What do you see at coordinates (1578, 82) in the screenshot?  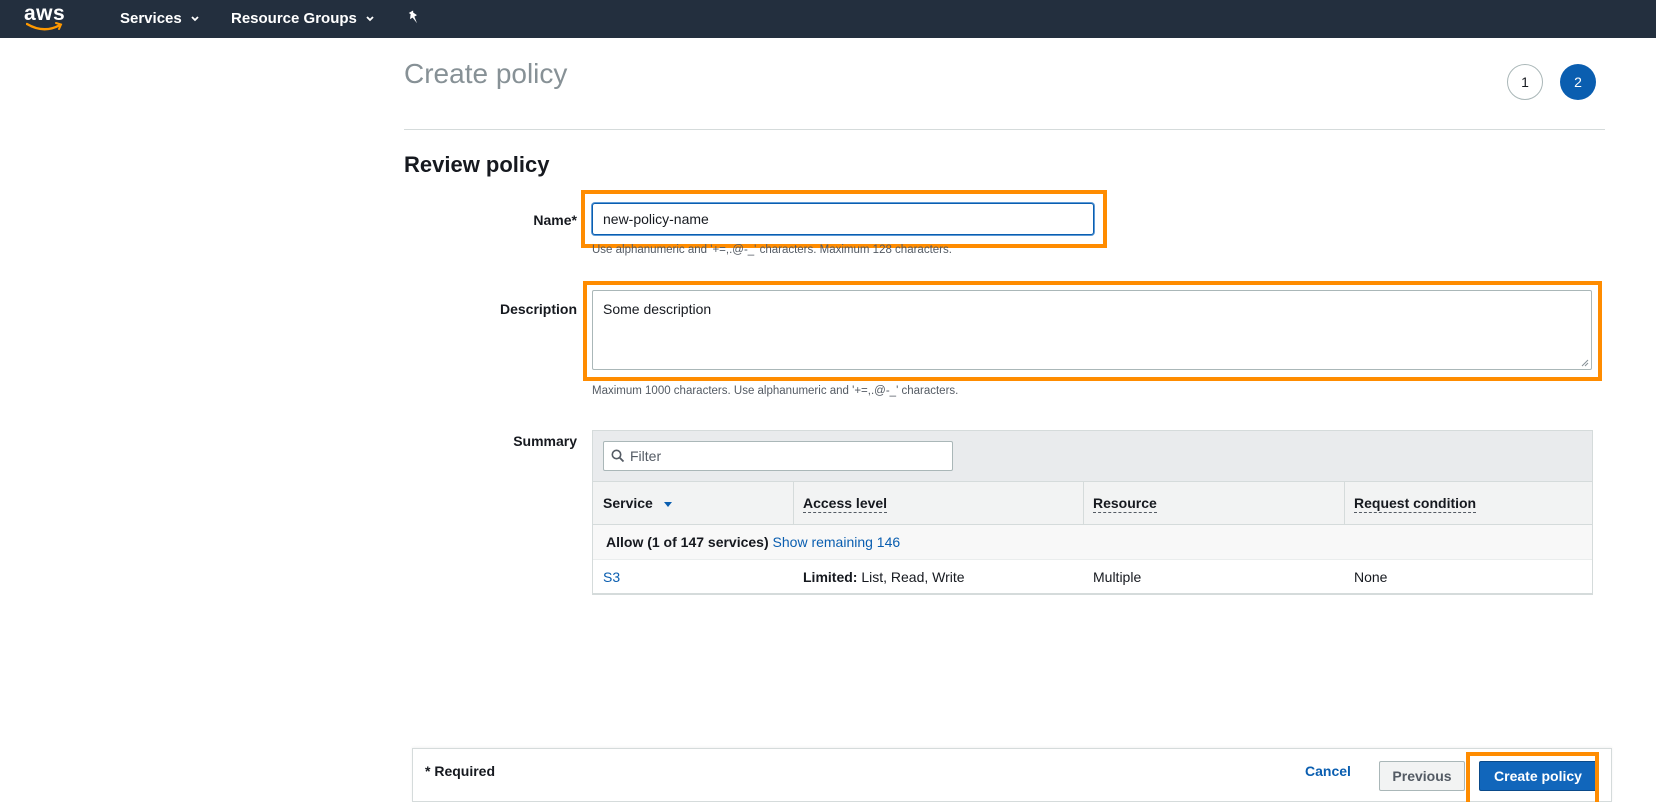 I see `step-2-indicator: 2` at bounding box center [1578, 82].